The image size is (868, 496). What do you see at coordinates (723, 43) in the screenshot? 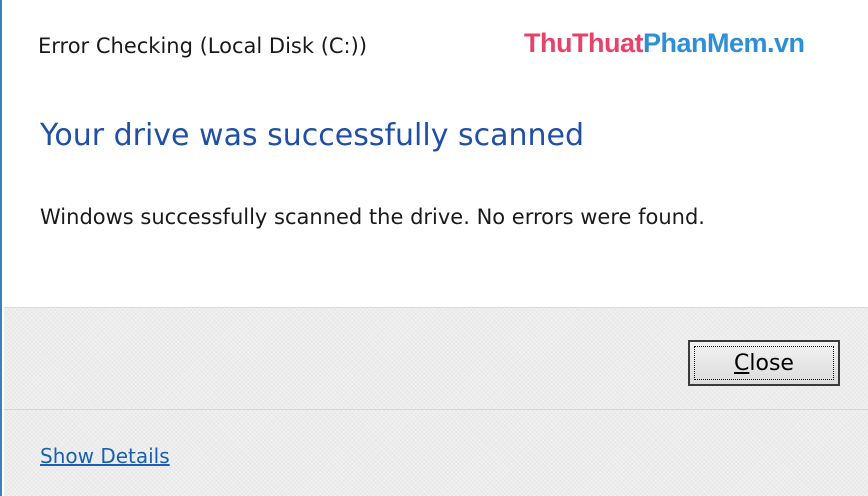
I see `watermark-part-2: PhanMem.vn` at bounding box center [723, 43].